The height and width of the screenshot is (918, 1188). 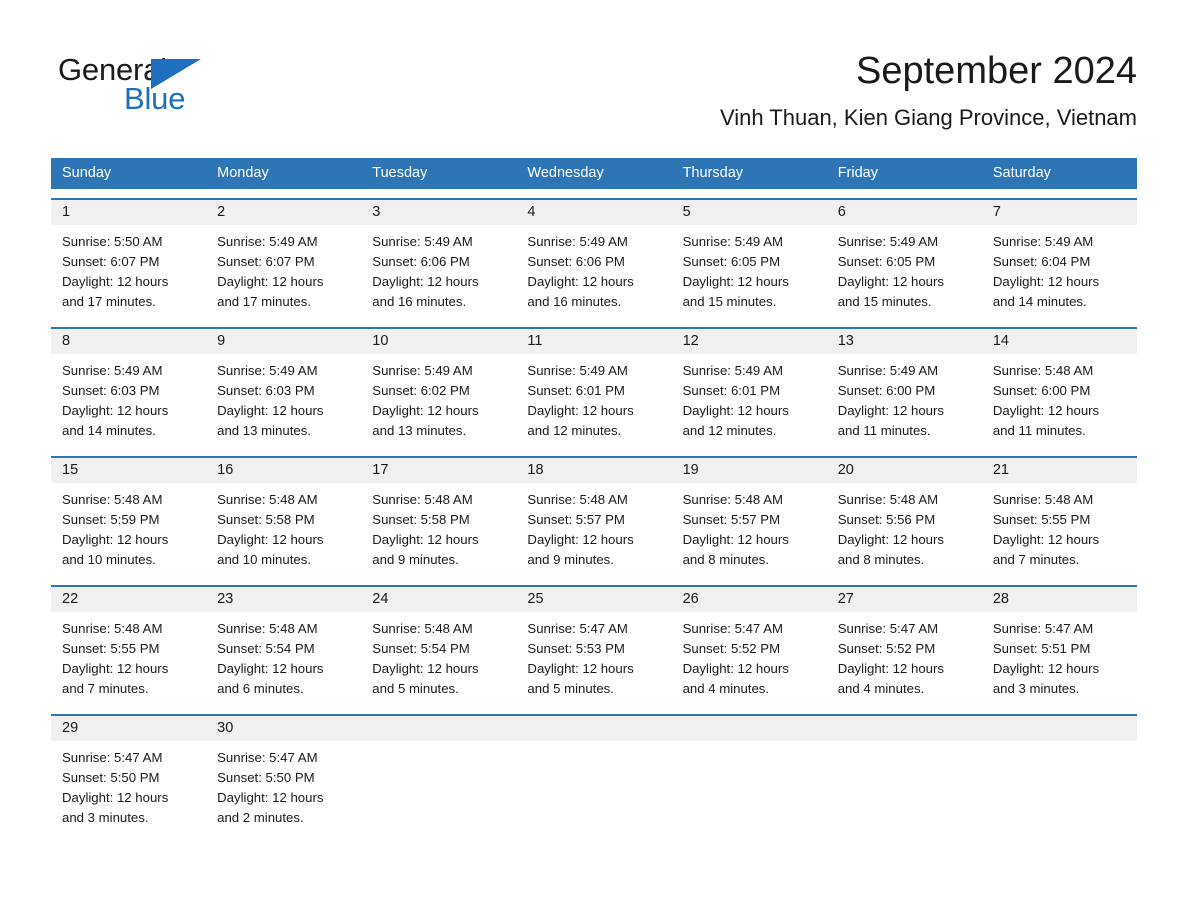 I want to click on day-number-band: 8 9 10 11 12 13 14, so click(x=594, y=341).